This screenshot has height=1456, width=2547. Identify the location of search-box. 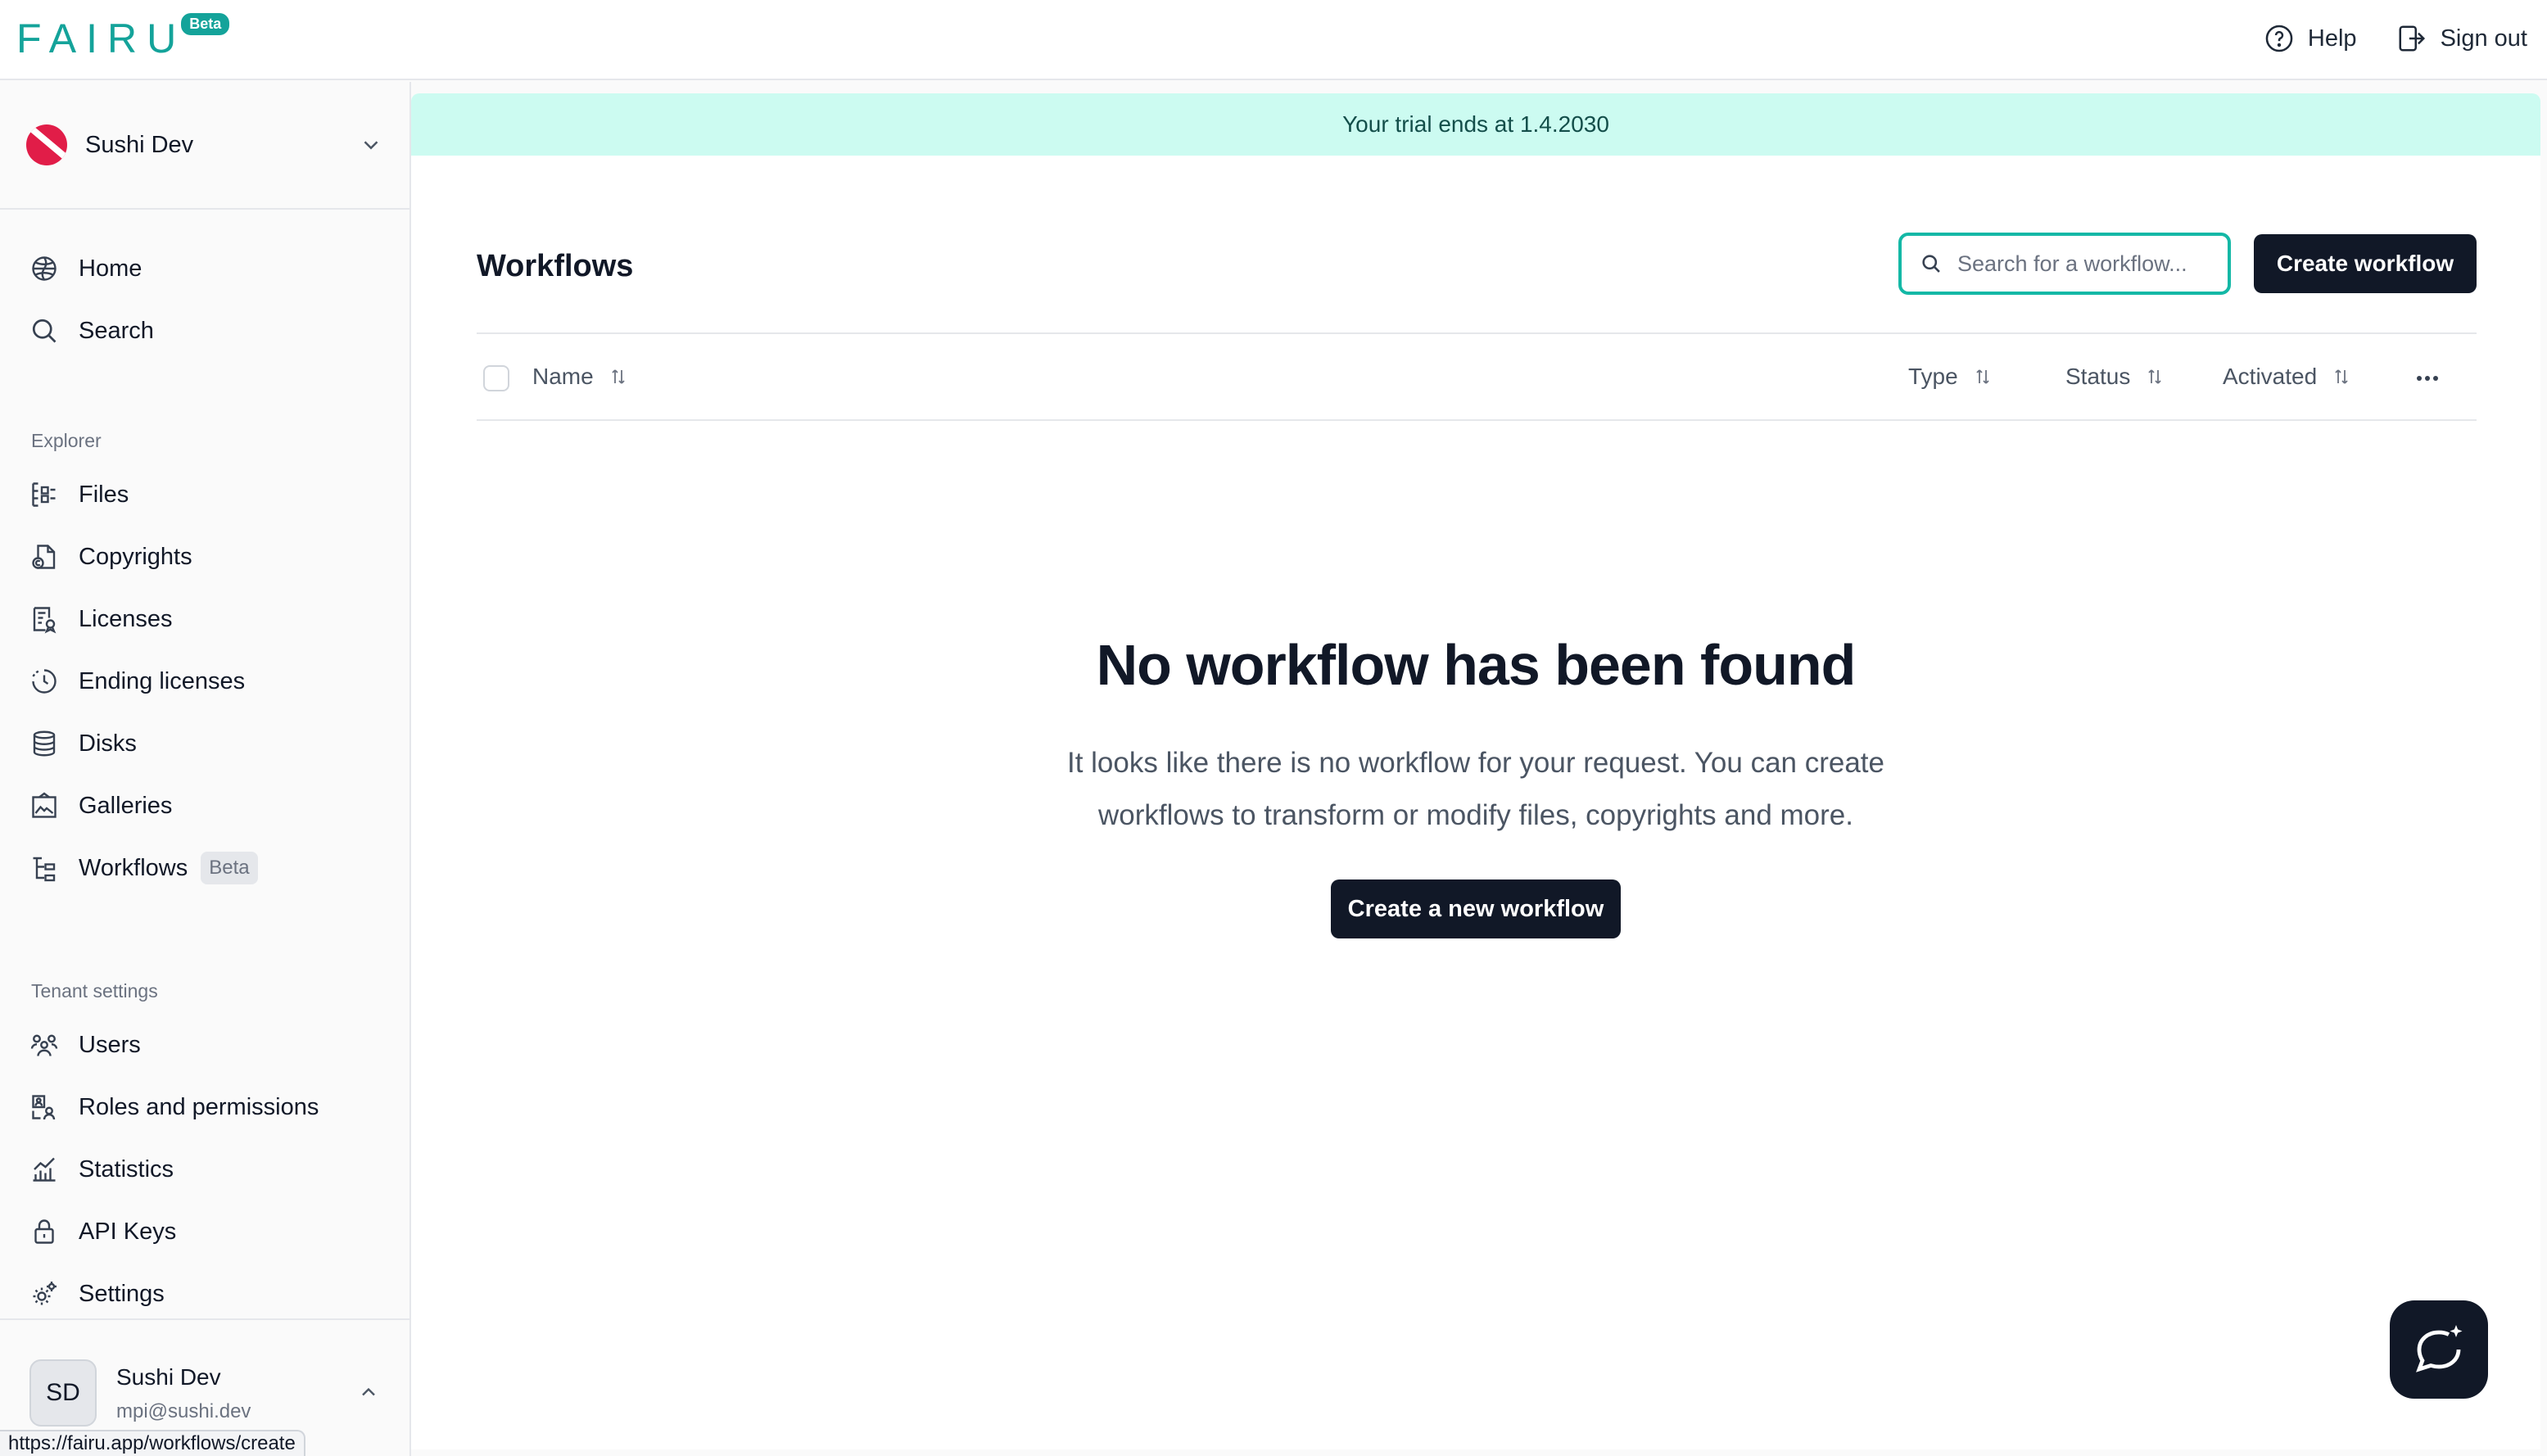
(2065, 264).